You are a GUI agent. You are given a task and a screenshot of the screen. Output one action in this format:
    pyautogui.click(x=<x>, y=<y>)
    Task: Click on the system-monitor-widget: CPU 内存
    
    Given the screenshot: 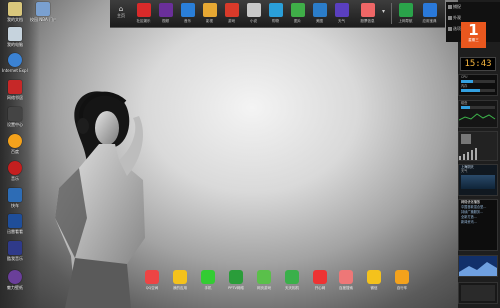 What is the action you would take?
    pyautogui.click(x=478, y=85)
    